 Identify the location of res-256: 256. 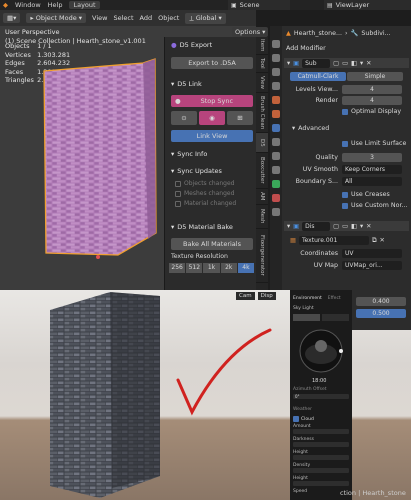
(177, 268).